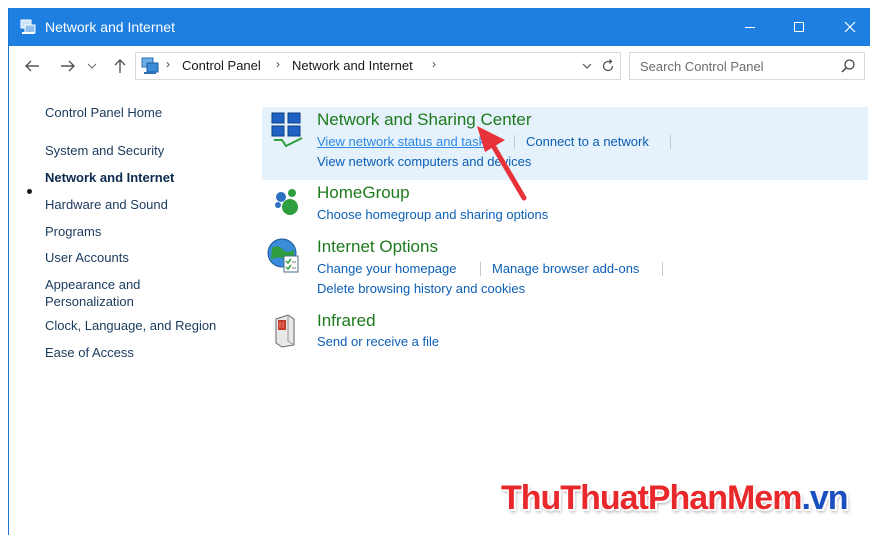  I want to click on back-arrow-icon, so click(32, 66).